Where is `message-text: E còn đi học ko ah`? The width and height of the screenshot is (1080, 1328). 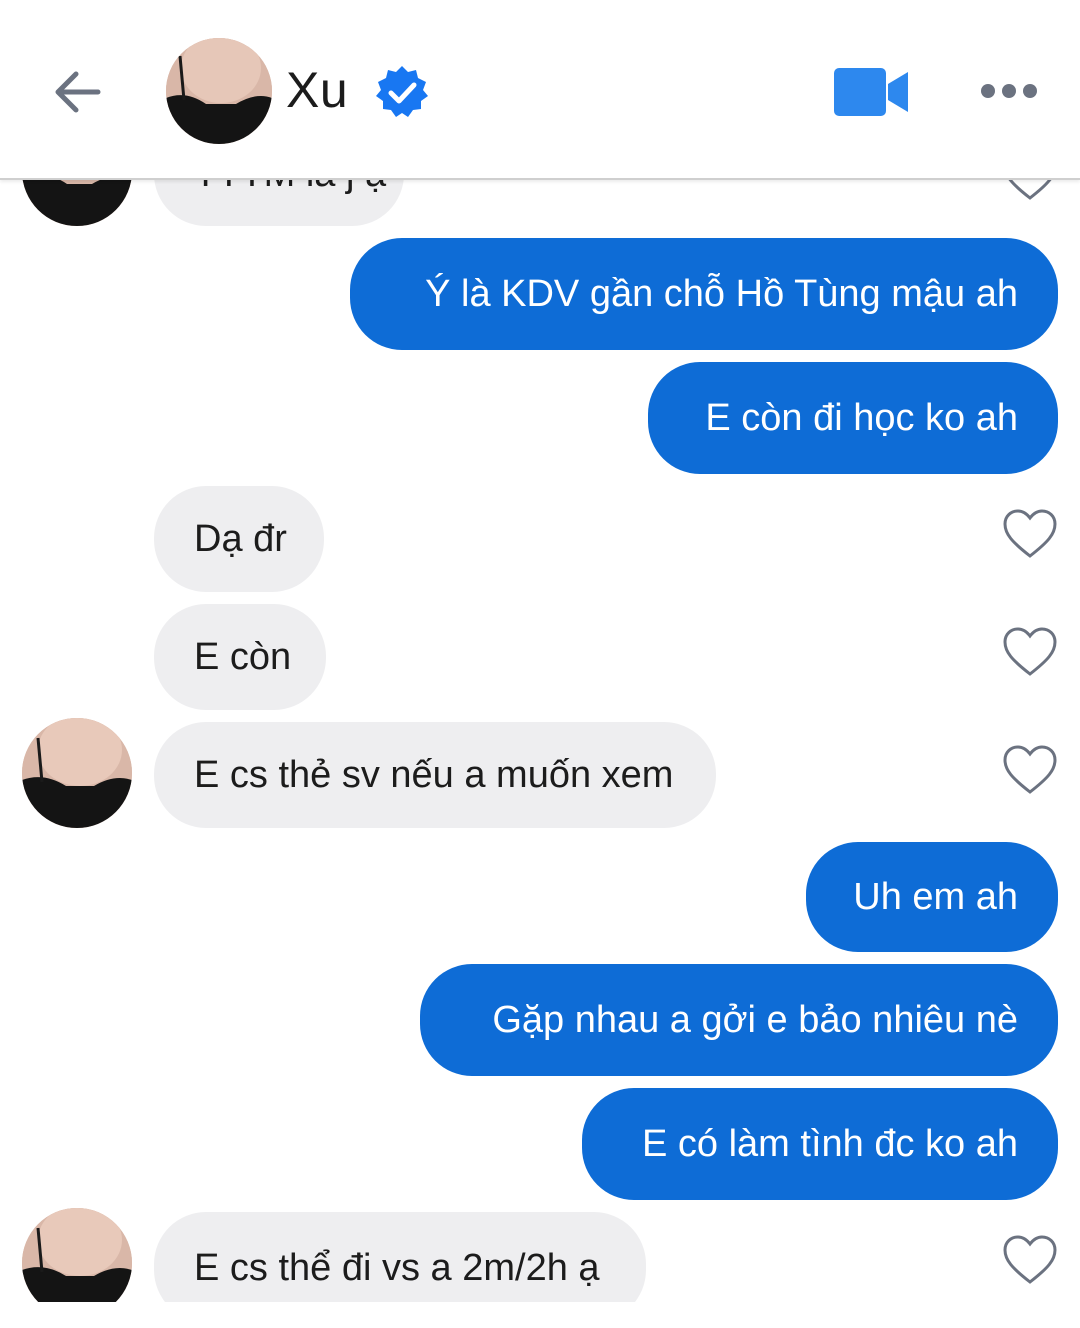 message-text: E còn đi học ko ah is located at coordinates (861, 418).